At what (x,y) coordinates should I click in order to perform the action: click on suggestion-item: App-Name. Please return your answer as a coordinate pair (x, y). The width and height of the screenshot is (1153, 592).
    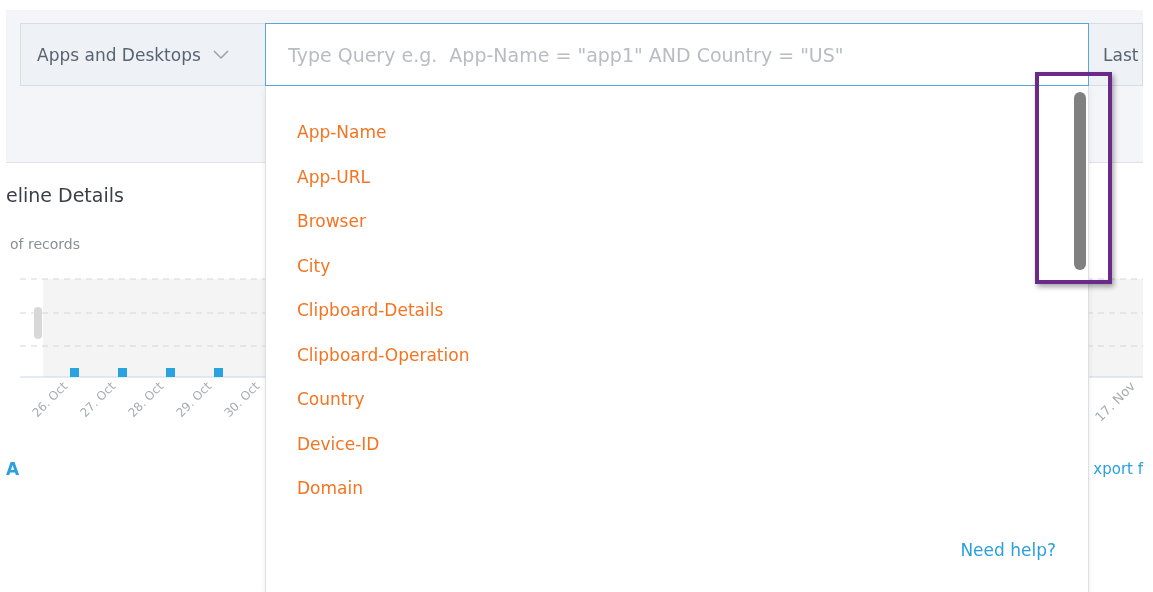
    Looking at the image, I should click on (692, 141).